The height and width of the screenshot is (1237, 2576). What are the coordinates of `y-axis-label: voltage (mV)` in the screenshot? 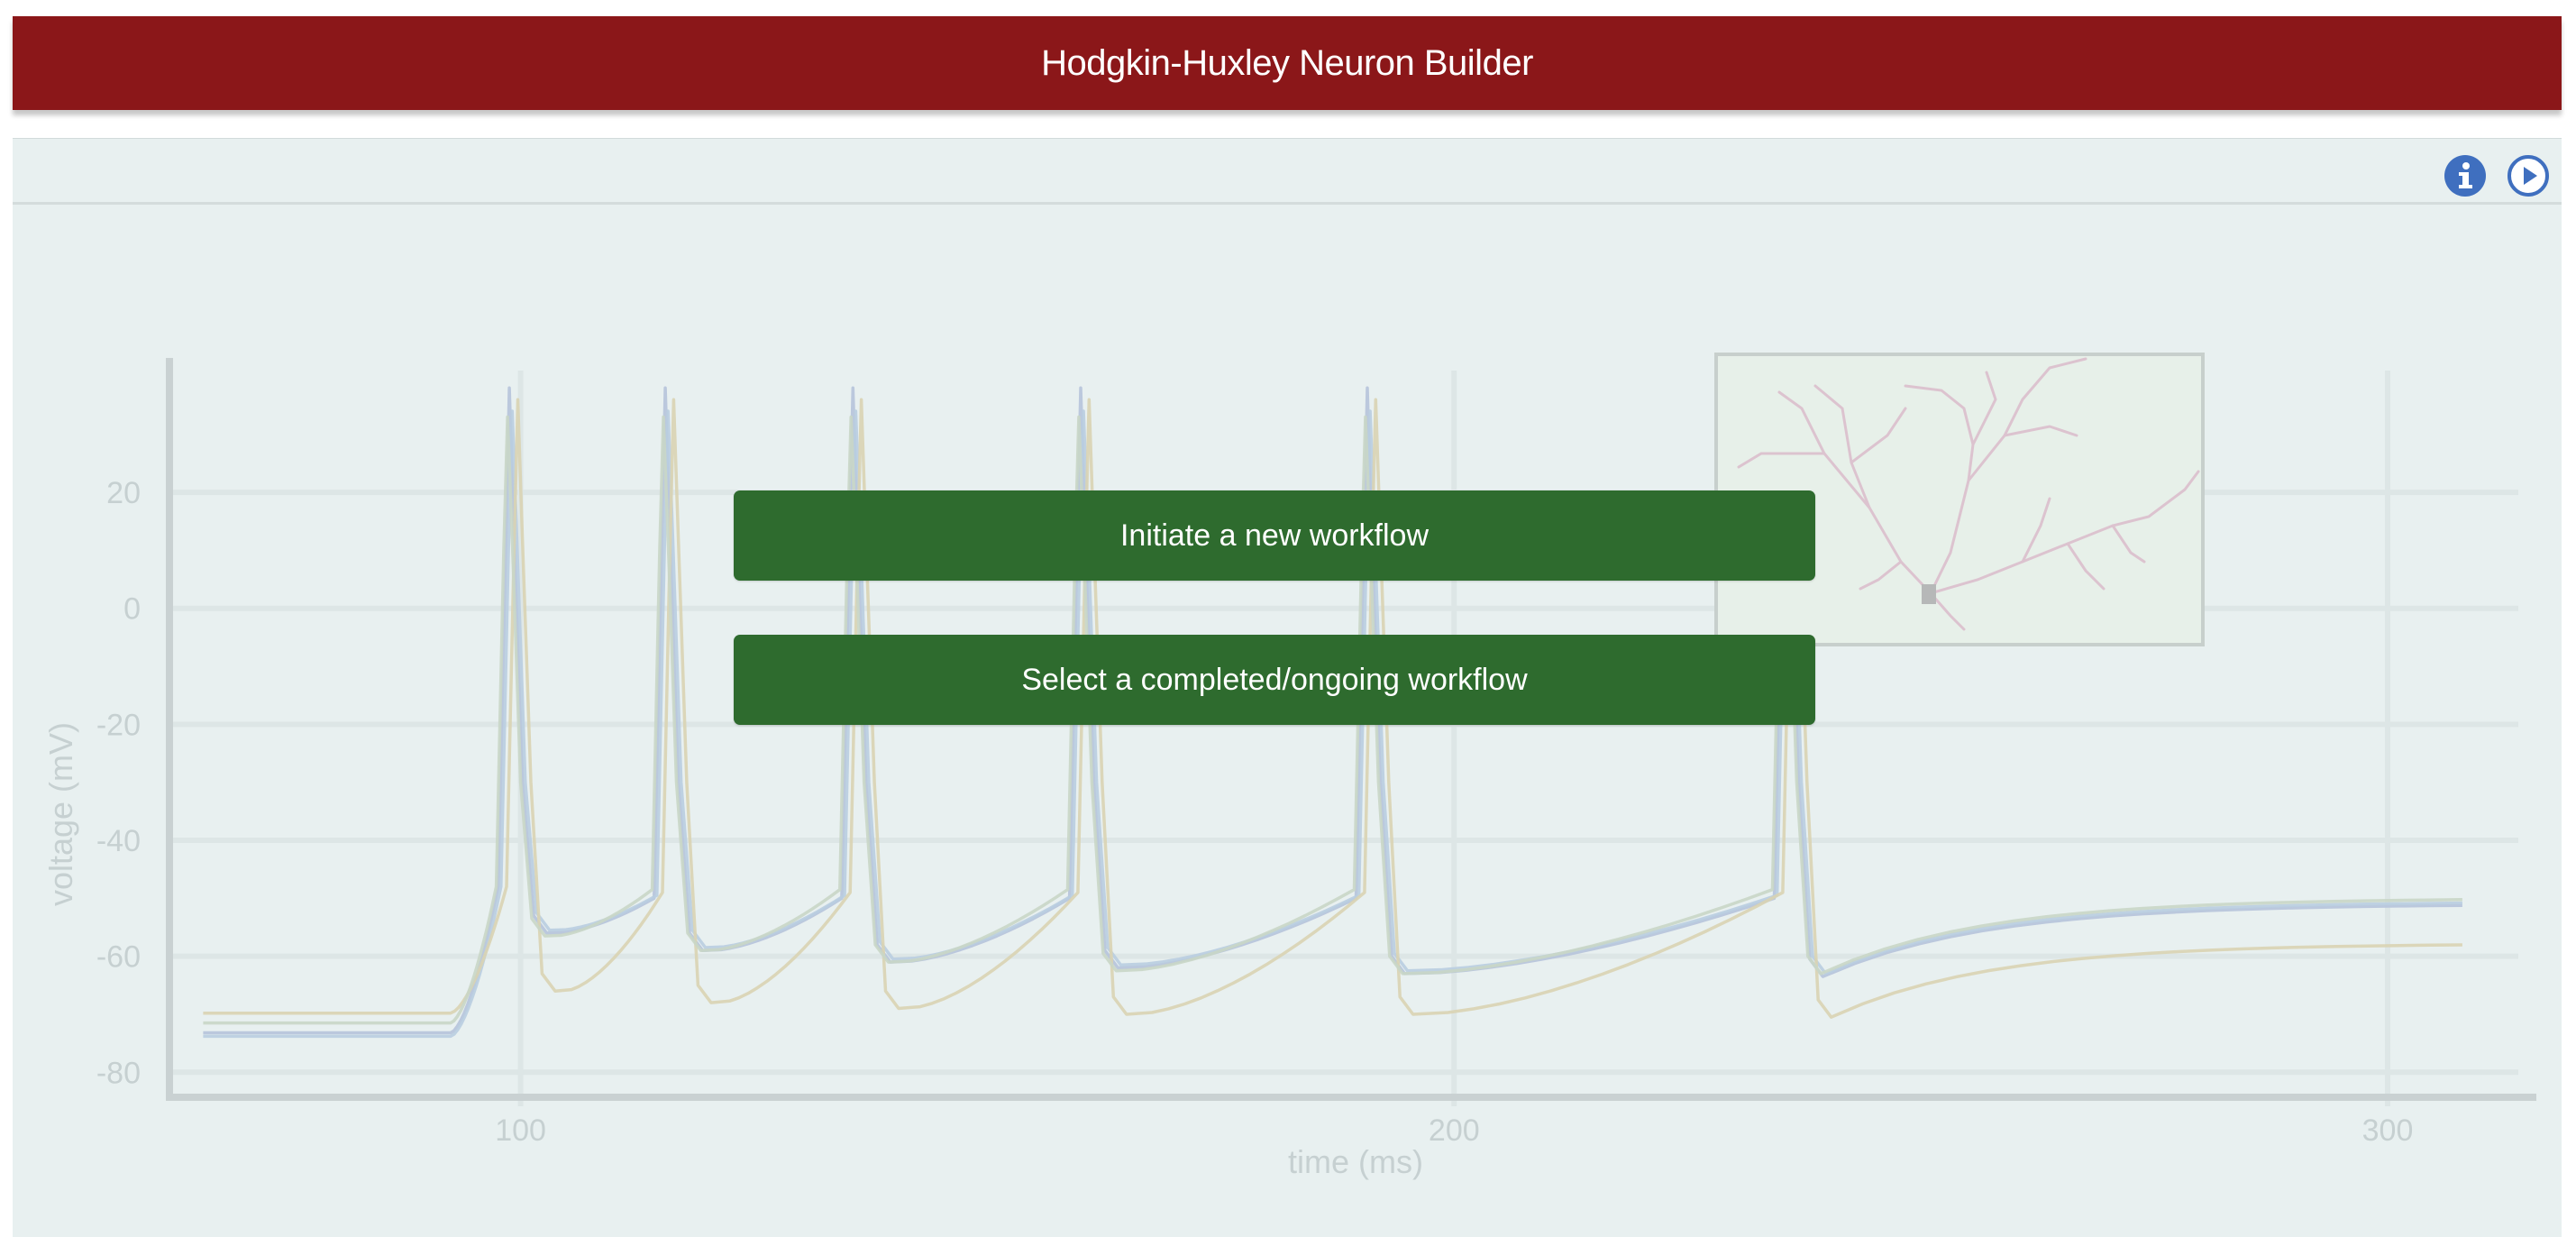 It's located at (60, 814).